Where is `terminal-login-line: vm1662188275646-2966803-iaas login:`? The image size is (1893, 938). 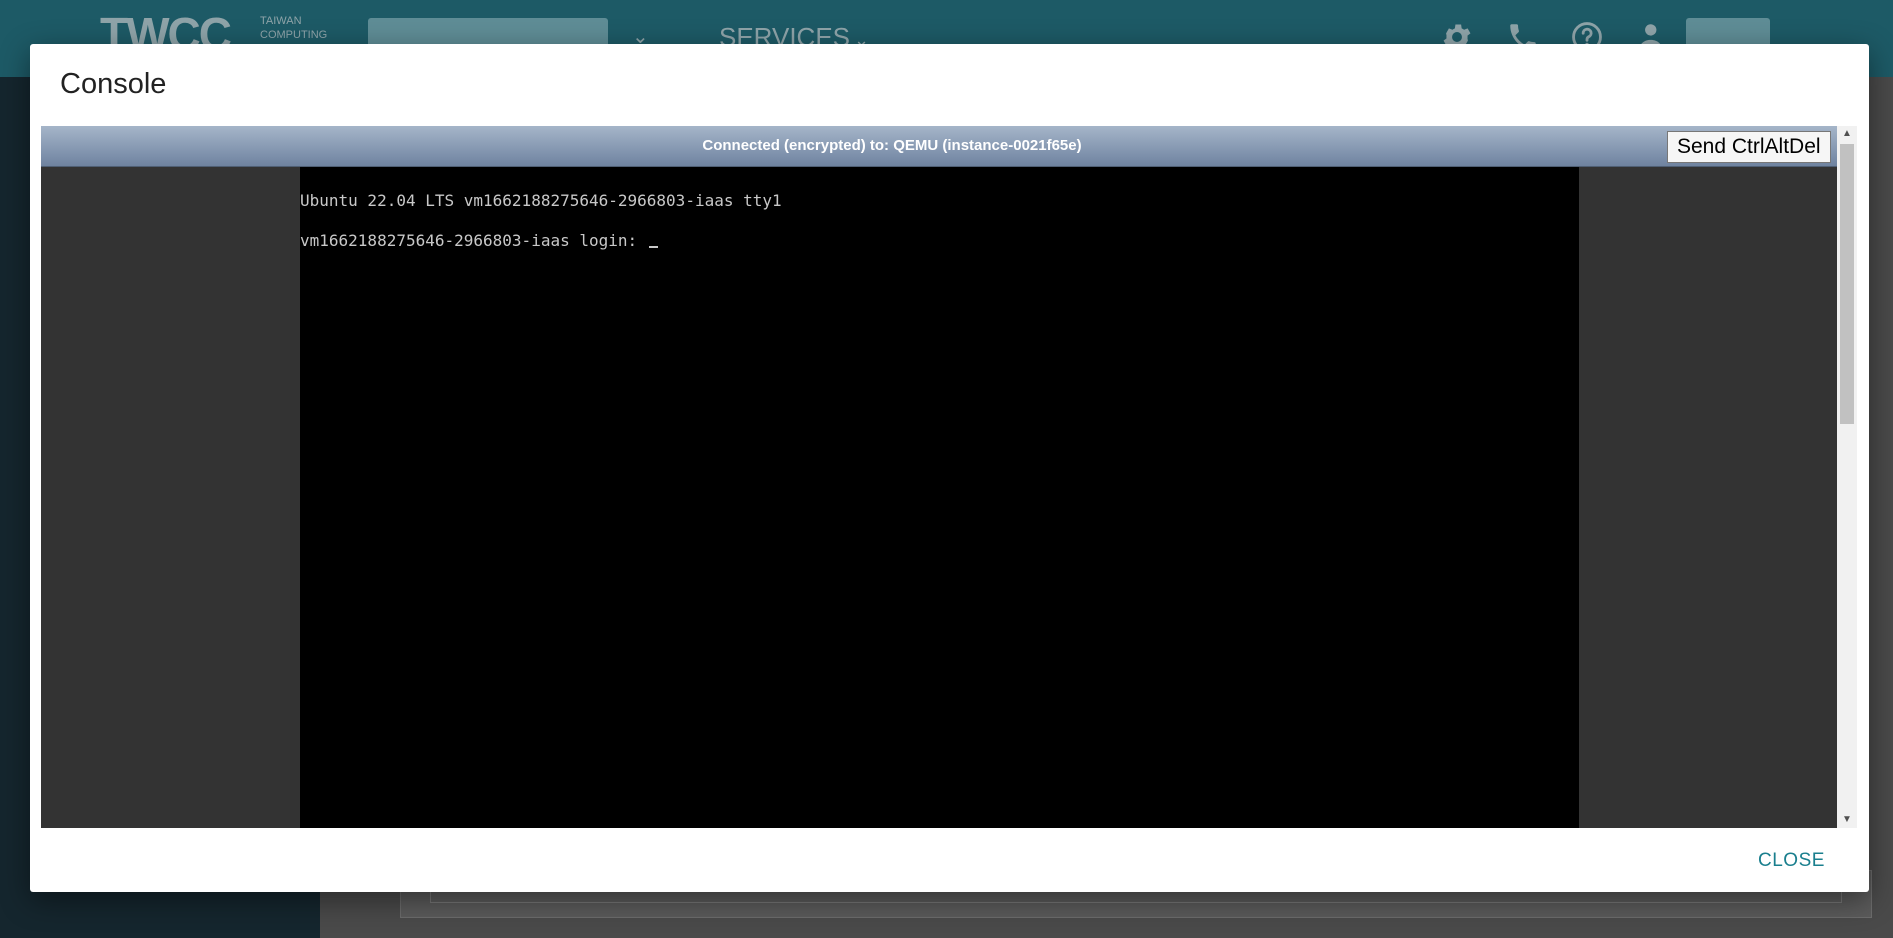
terminal-login-line: vm1662188275646-2966803-iaas login: is located at coordinates (479, 240).